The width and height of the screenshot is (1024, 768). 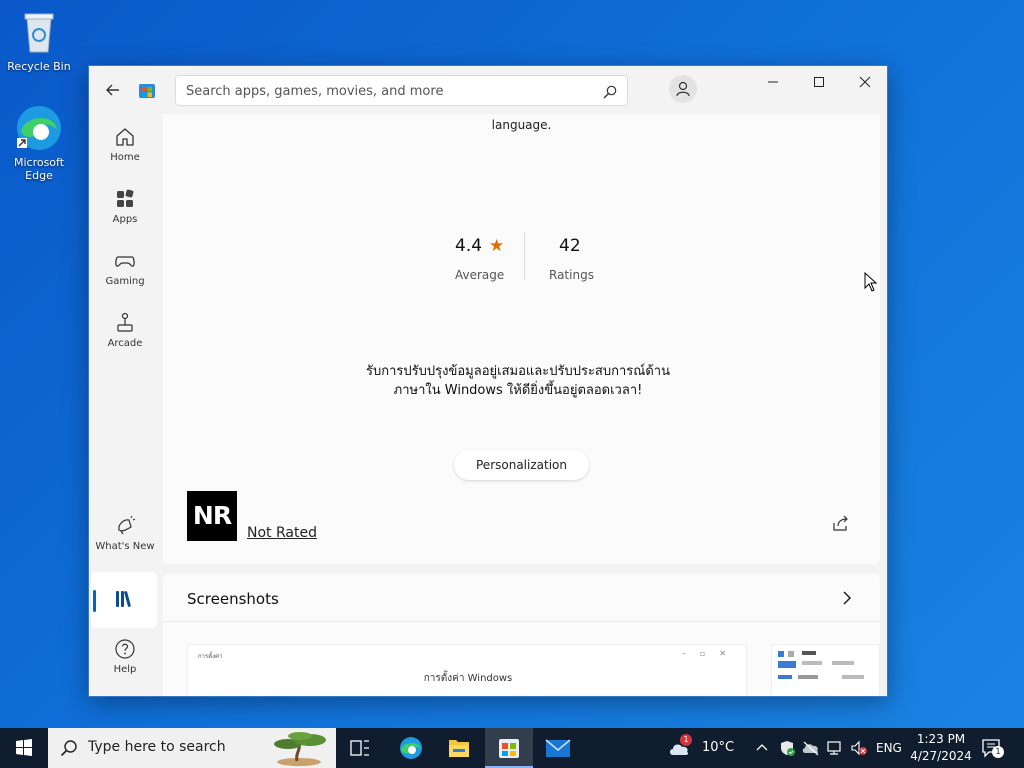 I want to click on task-view-button, so click(x=360, y=748).